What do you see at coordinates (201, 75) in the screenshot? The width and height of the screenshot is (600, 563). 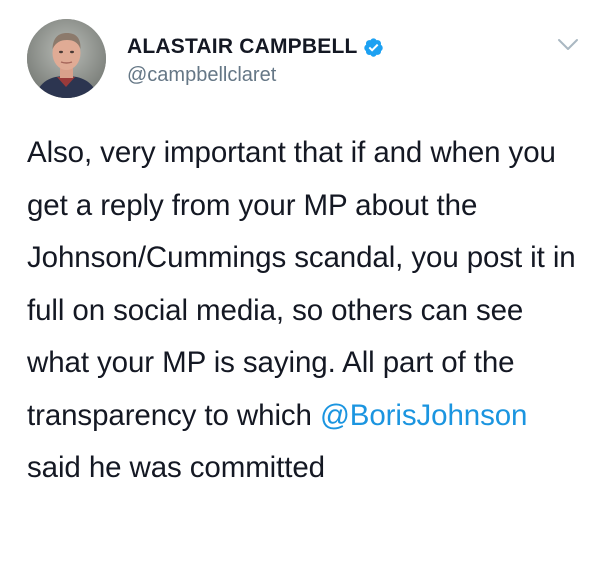 I see `author-handle: @campbellclaret` at bounding box center [201, 75].